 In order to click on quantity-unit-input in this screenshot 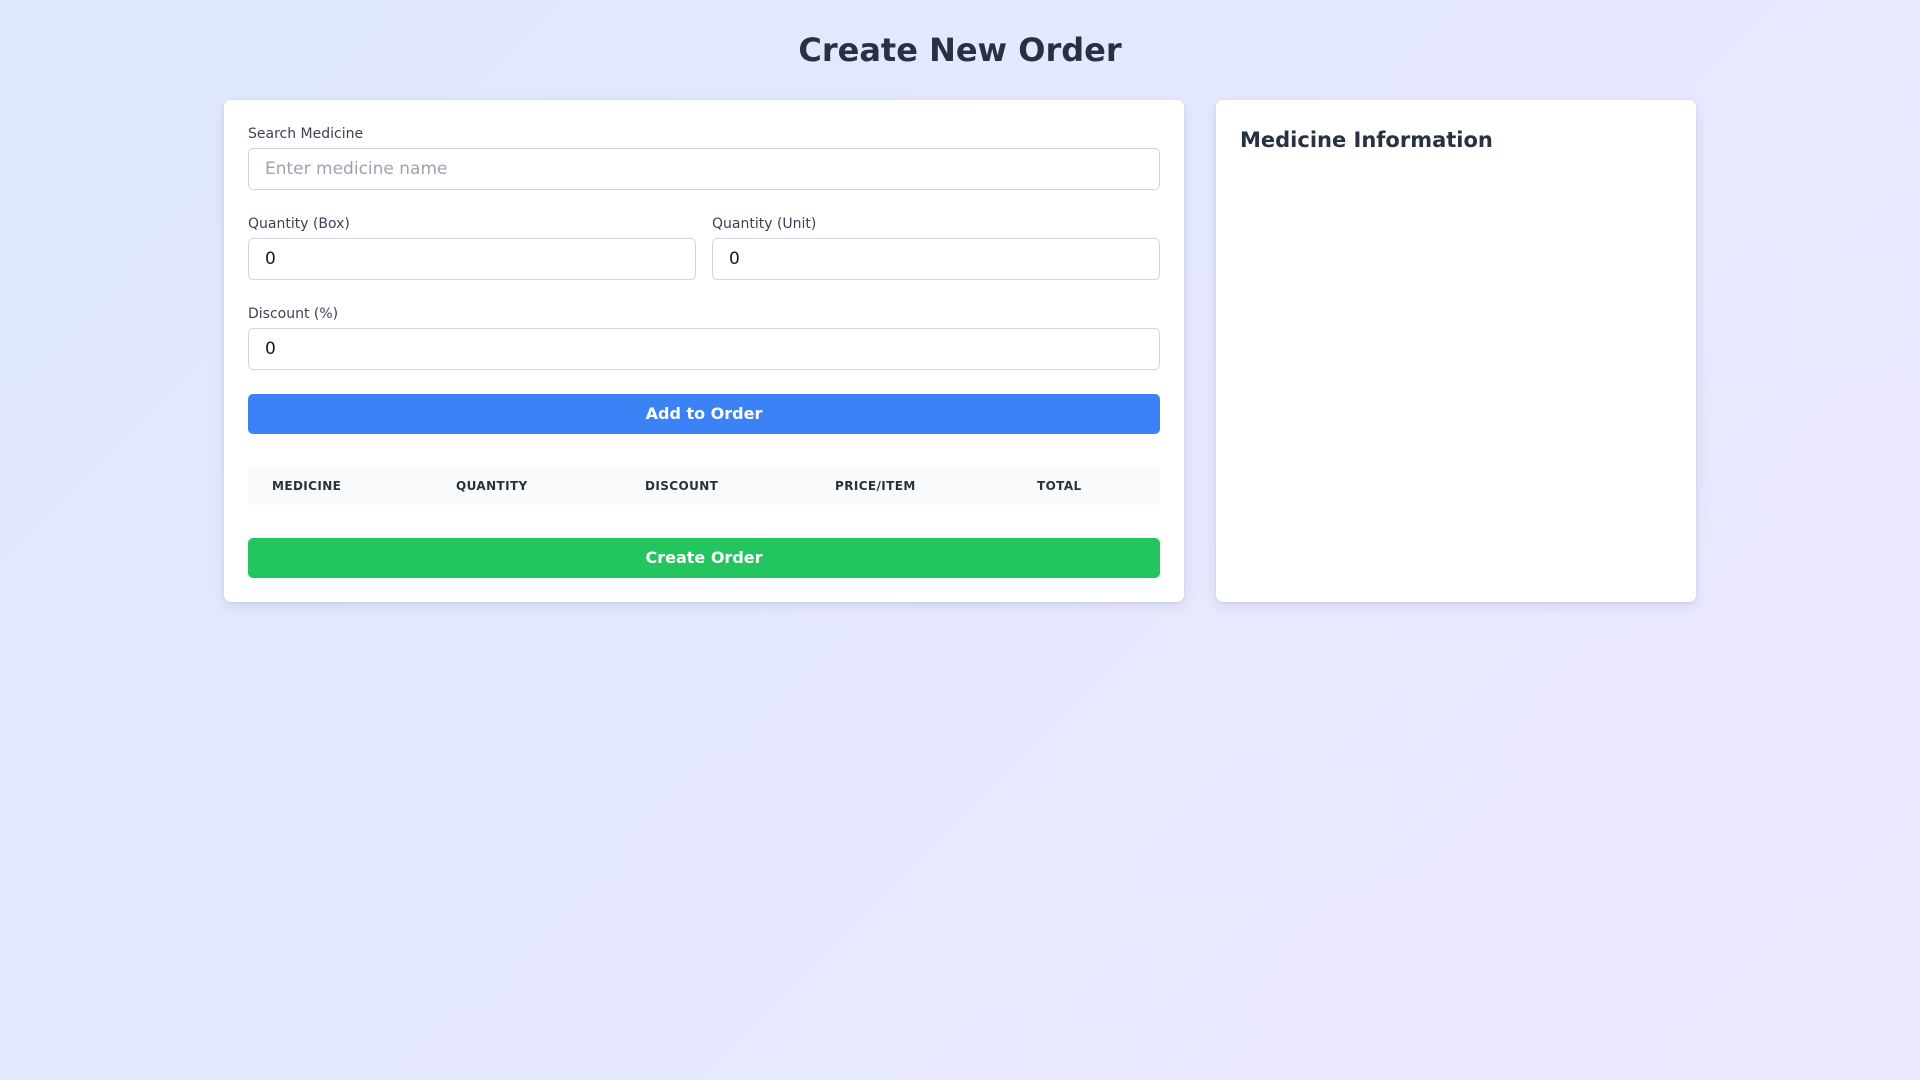, I will do `click(936, 259)`.